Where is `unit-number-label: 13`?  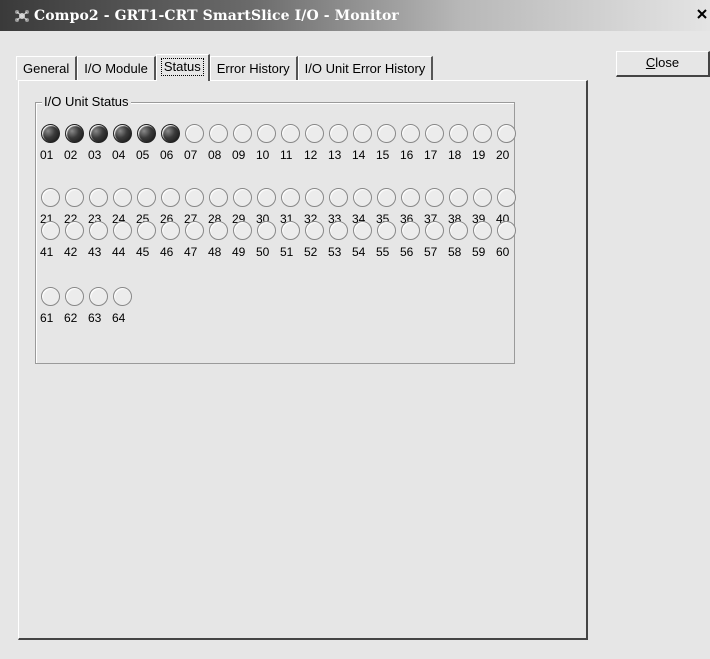 unit-number-label: 13 is located at coordinates (335, 155).